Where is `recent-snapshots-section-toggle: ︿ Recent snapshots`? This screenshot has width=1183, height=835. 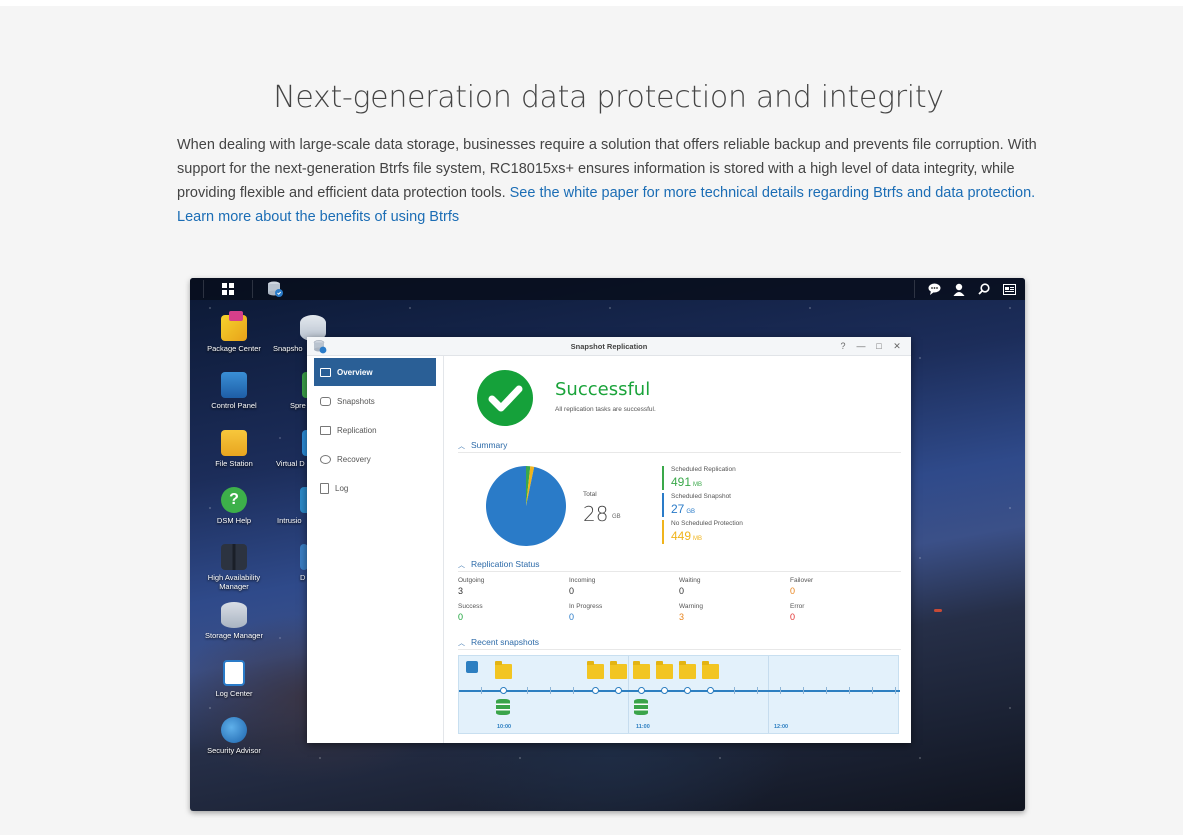 recent-snapshots-section-toggle: ︿ Recent snapshots is located at coordinates (498, 642).